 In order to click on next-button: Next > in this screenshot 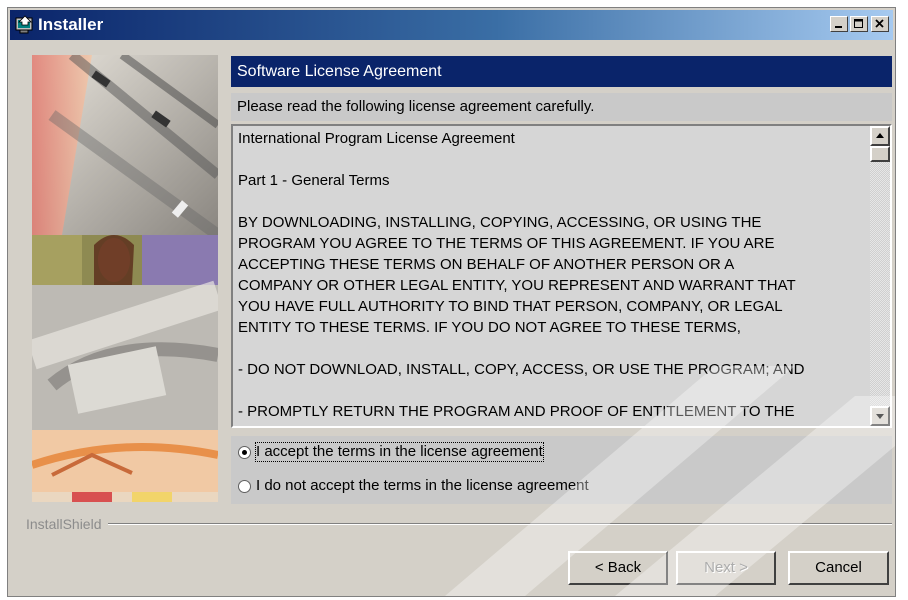, I will do `click(726, 568)`.